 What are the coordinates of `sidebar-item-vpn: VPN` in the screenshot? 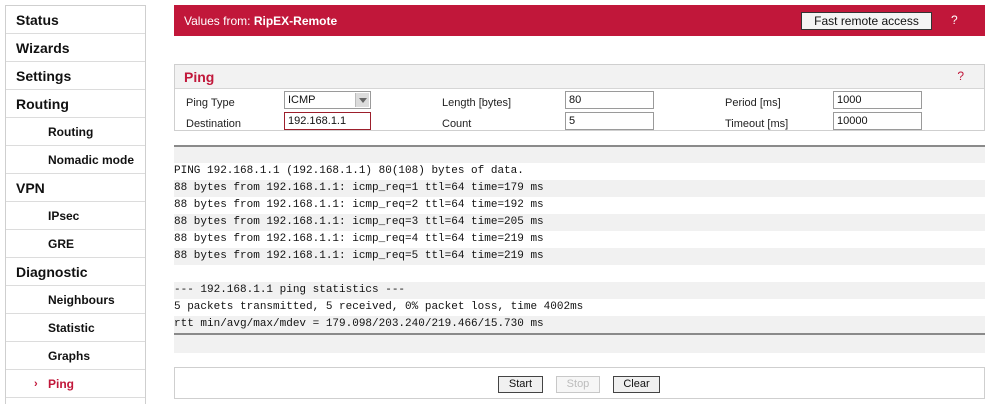 It's located at (75, 188).